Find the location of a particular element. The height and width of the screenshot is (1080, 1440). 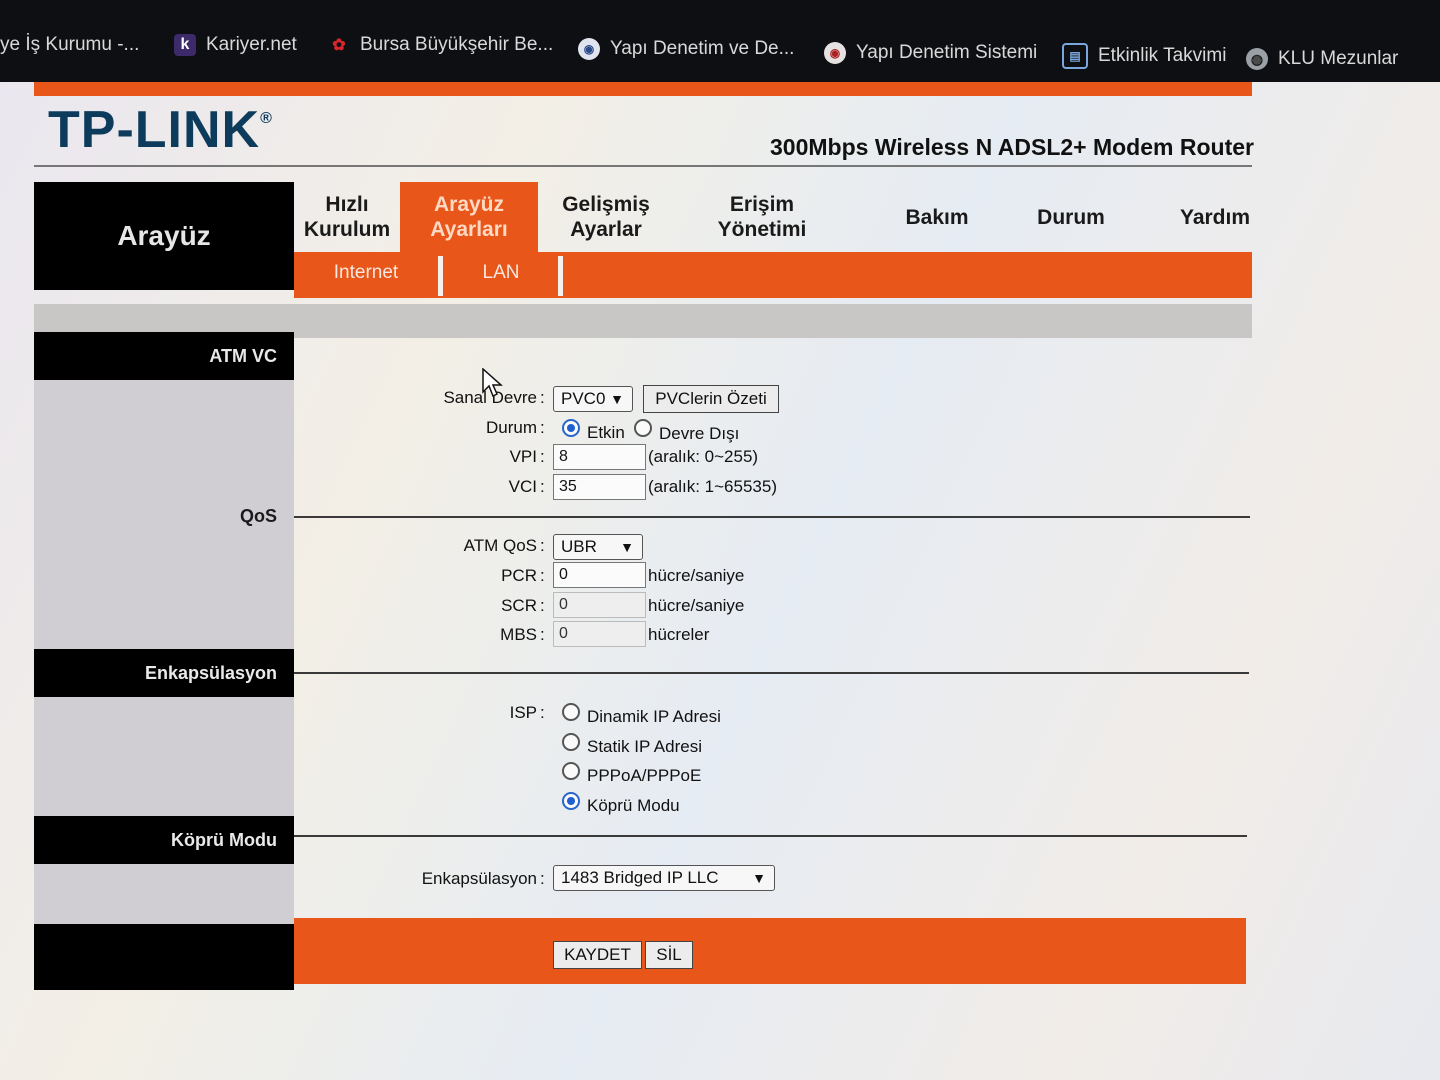

vci-label: VCI is located at coordinates (522, 486).